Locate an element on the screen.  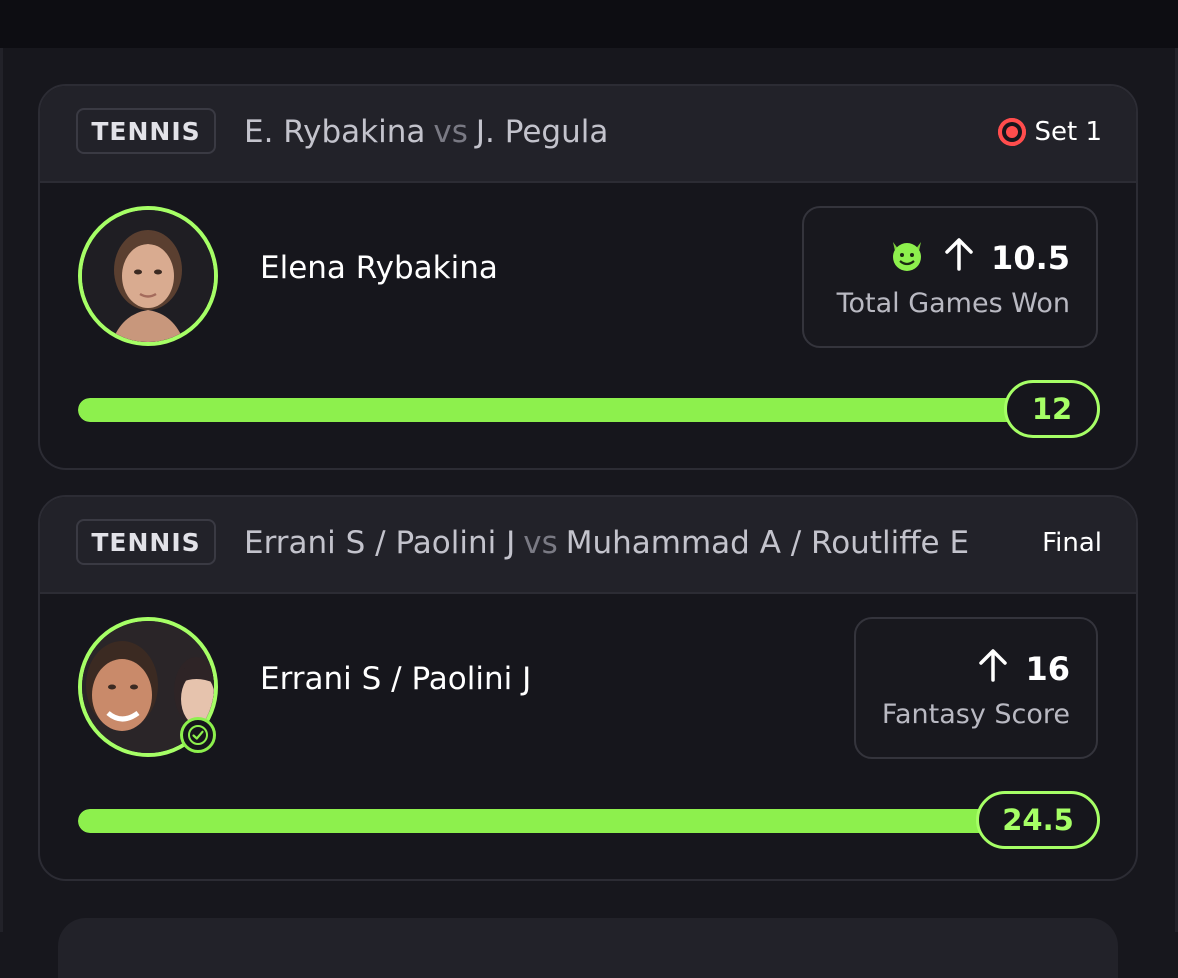
card-header: TENNIS E. Rybakina vs J. Pegula Set 1 is located at coordinates (588, 134).